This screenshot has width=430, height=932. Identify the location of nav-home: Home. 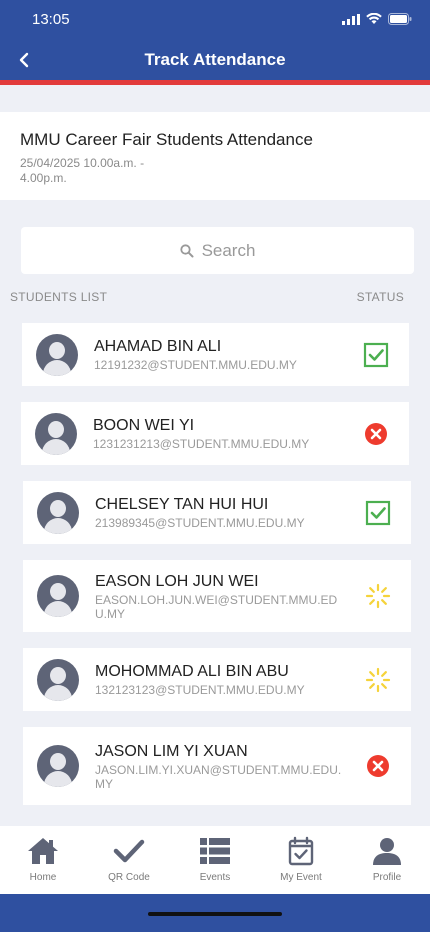
(43, 860).